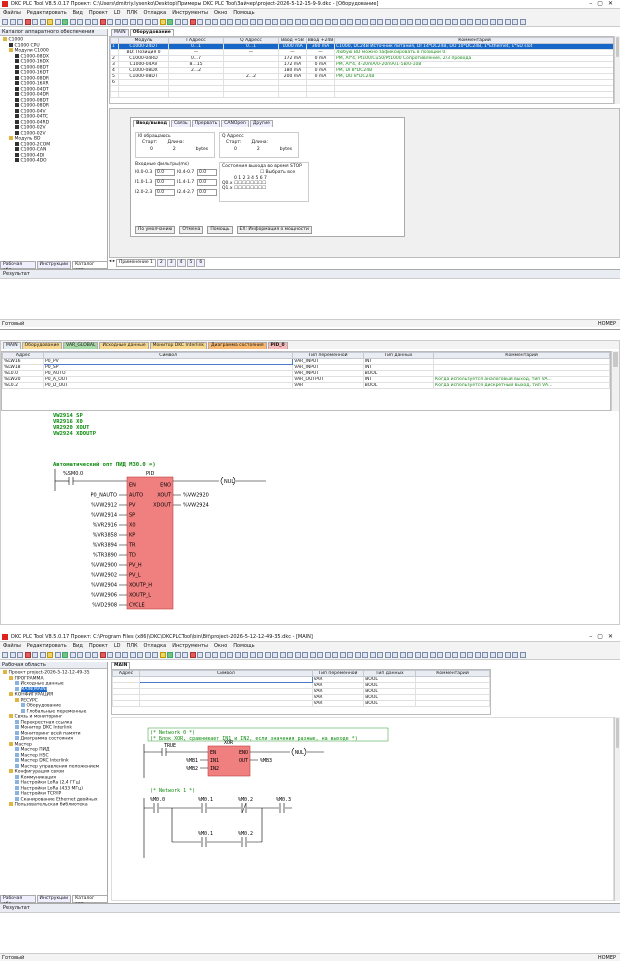  What do you see at coordinates (131, 646) in the screenshot?
I see `menu-item: ПЛК` at bounding box center [131, 646].